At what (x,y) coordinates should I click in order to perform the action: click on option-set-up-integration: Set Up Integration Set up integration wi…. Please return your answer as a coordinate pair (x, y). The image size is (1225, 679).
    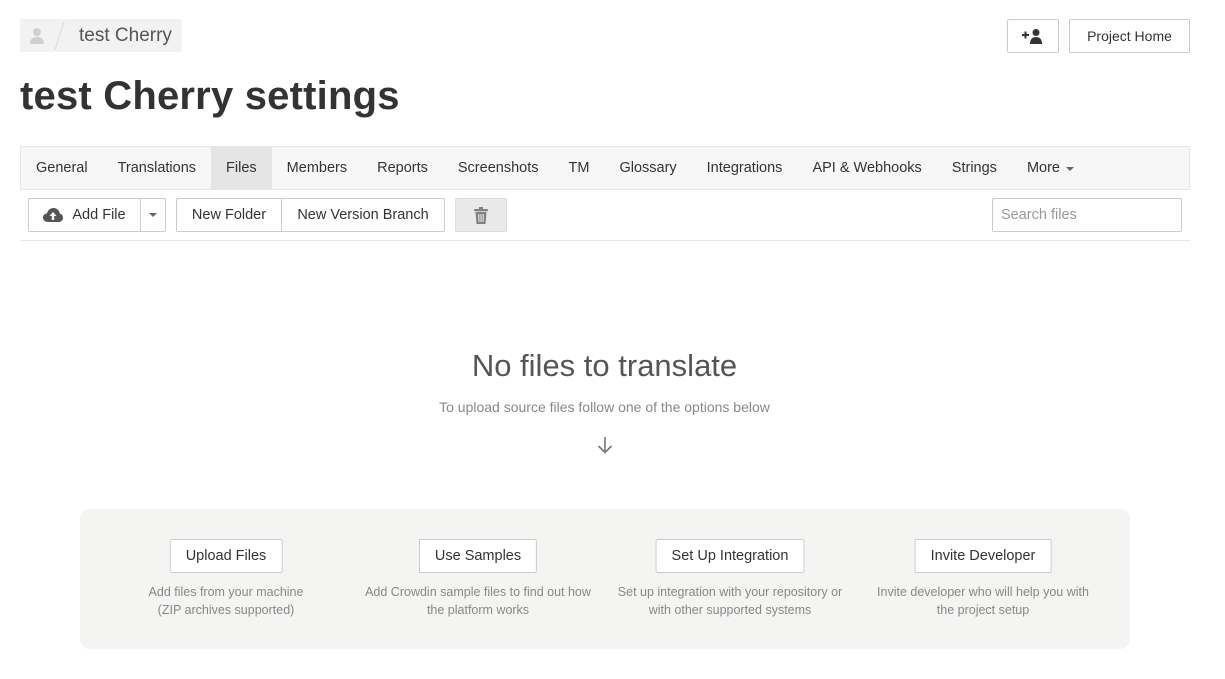
    Looking at the image, I should click on (730, 579).